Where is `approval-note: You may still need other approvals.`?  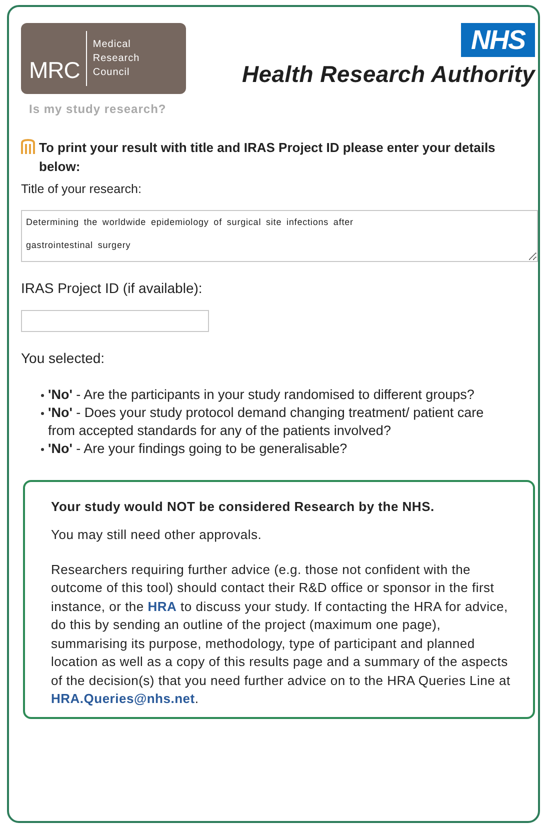
approval-note: You may still need other approvals. is located at coordinates (157, 535).